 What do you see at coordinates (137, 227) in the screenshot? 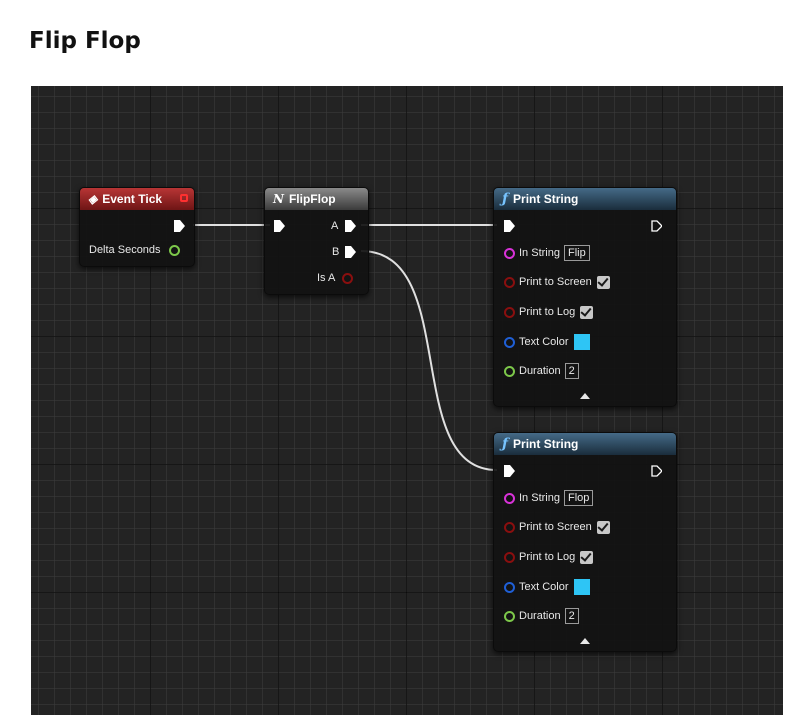
I see `event-tick-node: ◈ Event Tick Delta Seconds` at bounding box center [137, 227].